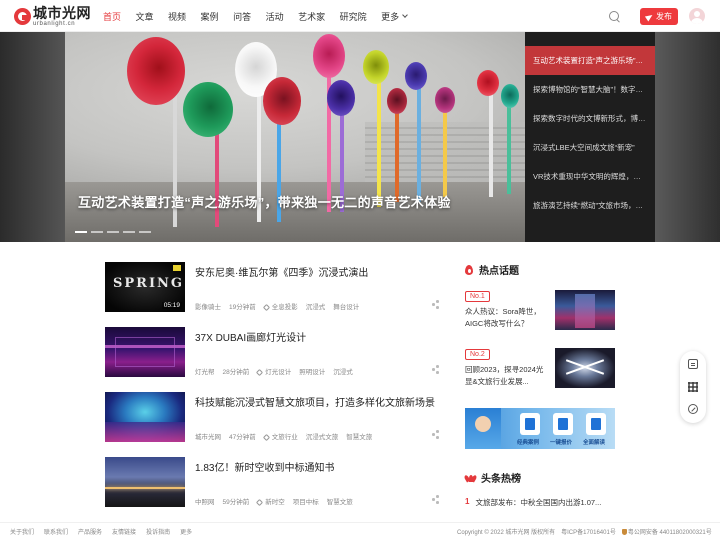 Image resolution: width=720 pixels, height=540 pixels. What do you see at coordinates (22, 16) in the screenshot?
I see `logo-icon` at bounding box center [22, 16].